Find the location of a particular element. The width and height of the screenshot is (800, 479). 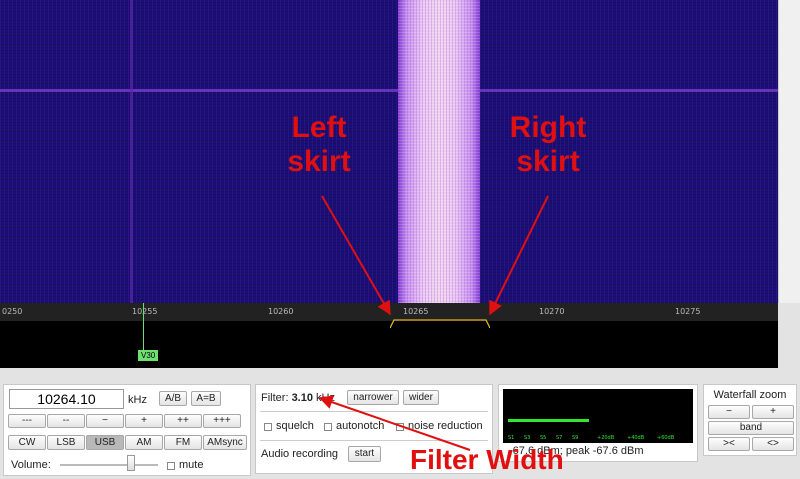

frequency-input: 10264.10 is located at coordinates (66, 399).